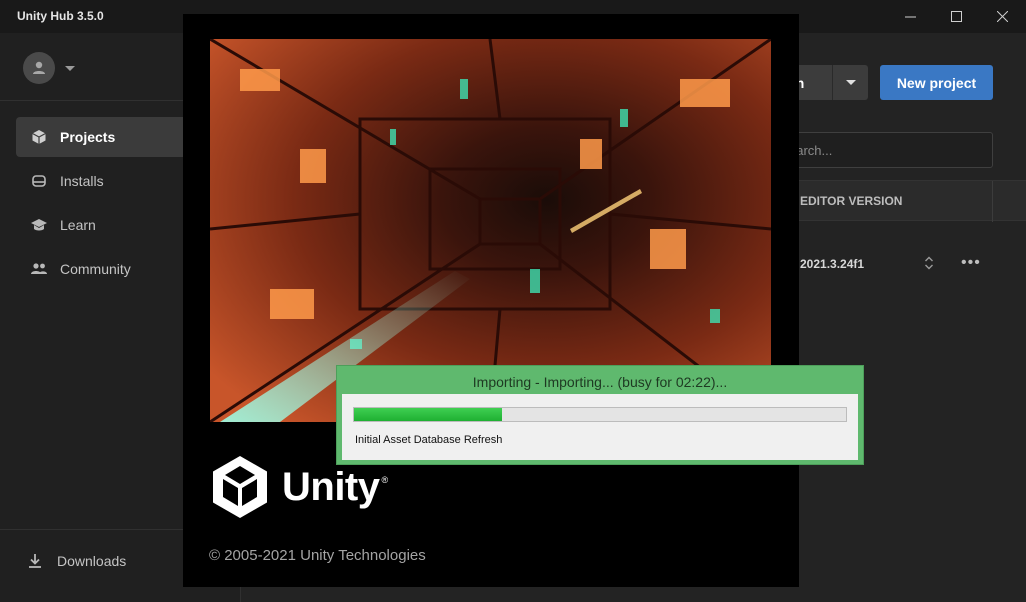  What do you see at coordinates (60, 16) in the screenshot?
I see `window-title: Unity Hub 3.5.0` at bounding box center [60, 16].